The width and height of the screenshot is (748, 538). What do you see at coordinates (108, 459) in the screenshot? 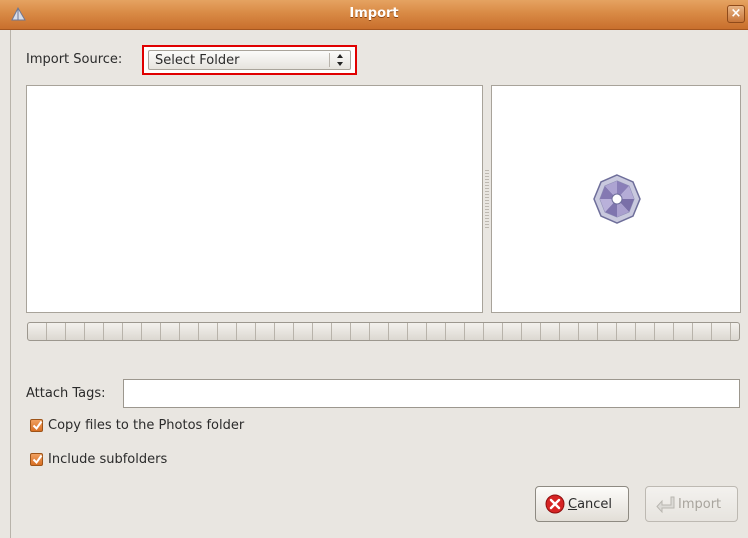
I see `include-subfolders-label: Include subfolders` at bounding box center [108, 459].